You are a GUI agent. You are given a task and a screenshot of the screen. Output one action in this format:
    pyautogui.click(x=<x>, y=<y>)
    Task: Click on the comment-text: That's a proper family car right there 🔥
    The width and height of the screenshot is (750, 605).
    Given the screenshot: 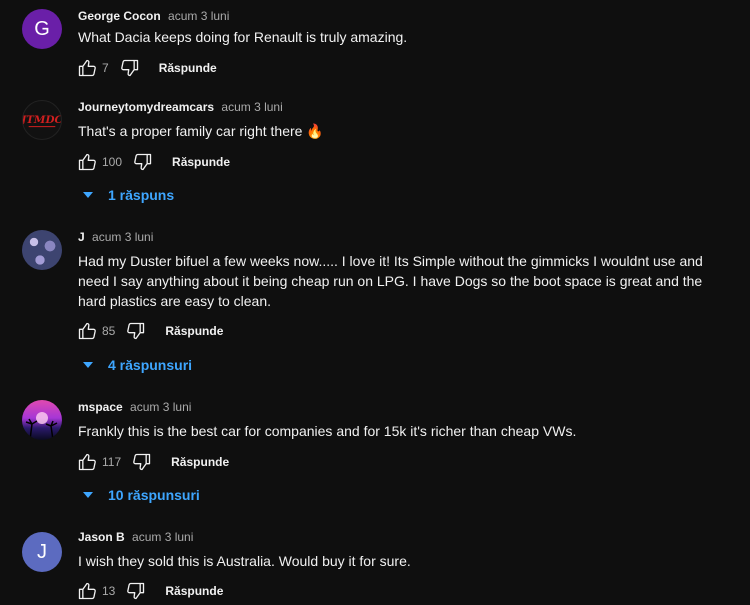 What is the action you would take?
    pyautogui.click(x=201, y=131)
    